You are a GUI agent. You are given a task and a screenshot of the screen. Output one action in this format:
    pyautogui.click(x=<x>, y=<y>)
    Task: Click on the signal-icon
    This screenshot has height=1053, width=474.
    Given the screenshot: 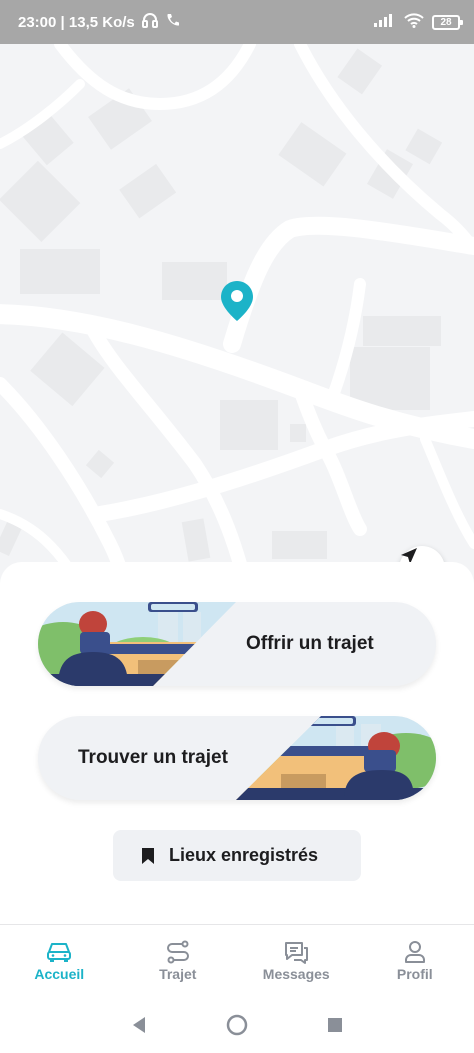 What is the action you would take?
    pyautogui.click(x=385, y=22)
    